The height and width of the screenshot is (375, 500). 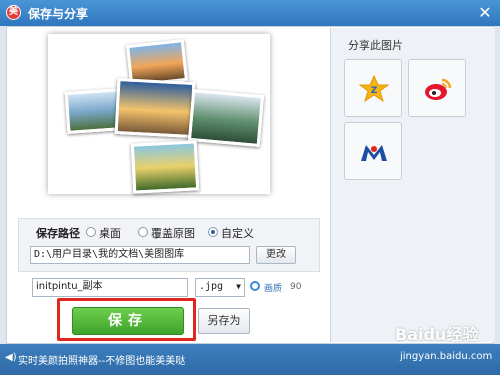 I want to click on save-button: 保存, so click(x=128, y=321).